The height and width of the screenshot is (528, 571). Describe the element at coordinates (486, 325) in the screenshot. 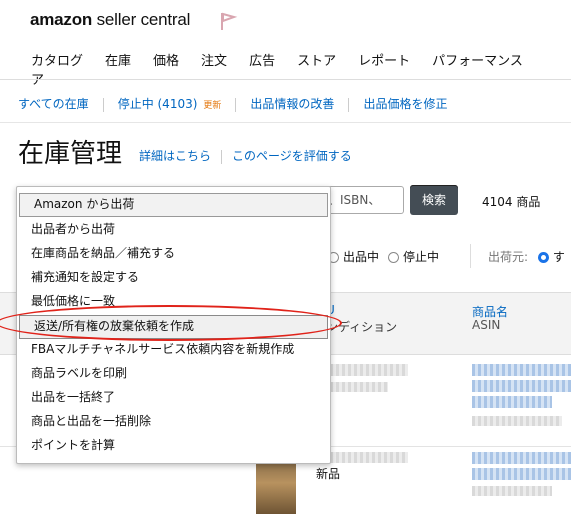

I see `col-asin-header: ASIN` at that location.